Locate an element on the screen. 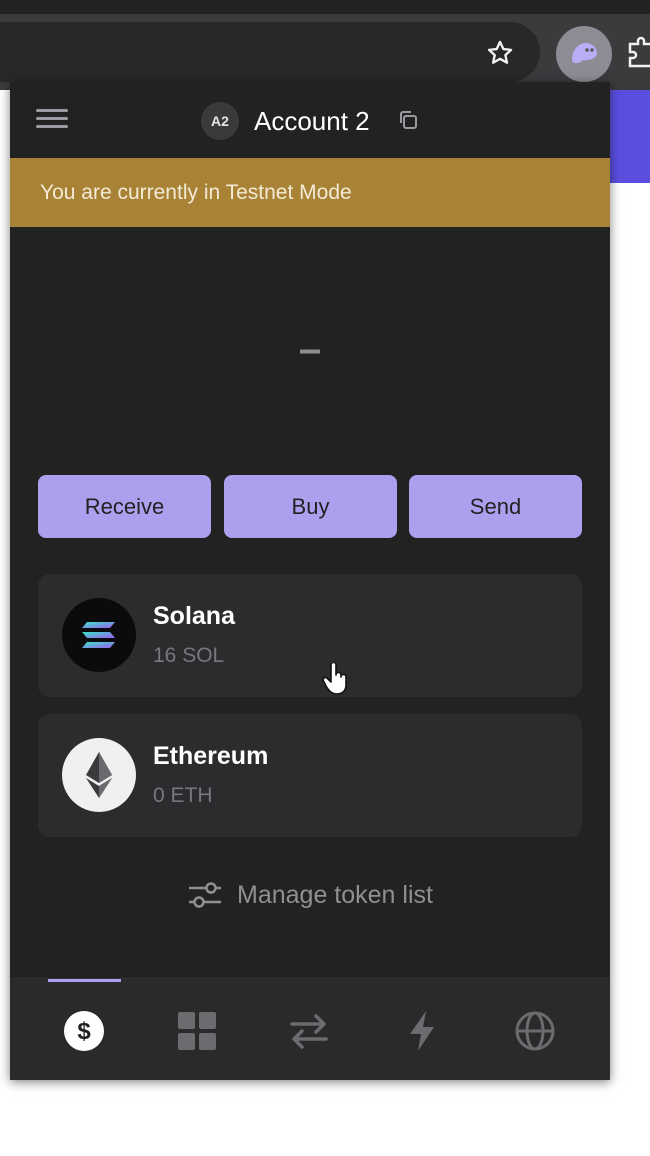 The height and width of the screenshot is (1156, 650). globe-icon is located at coordinates (535, 1031).